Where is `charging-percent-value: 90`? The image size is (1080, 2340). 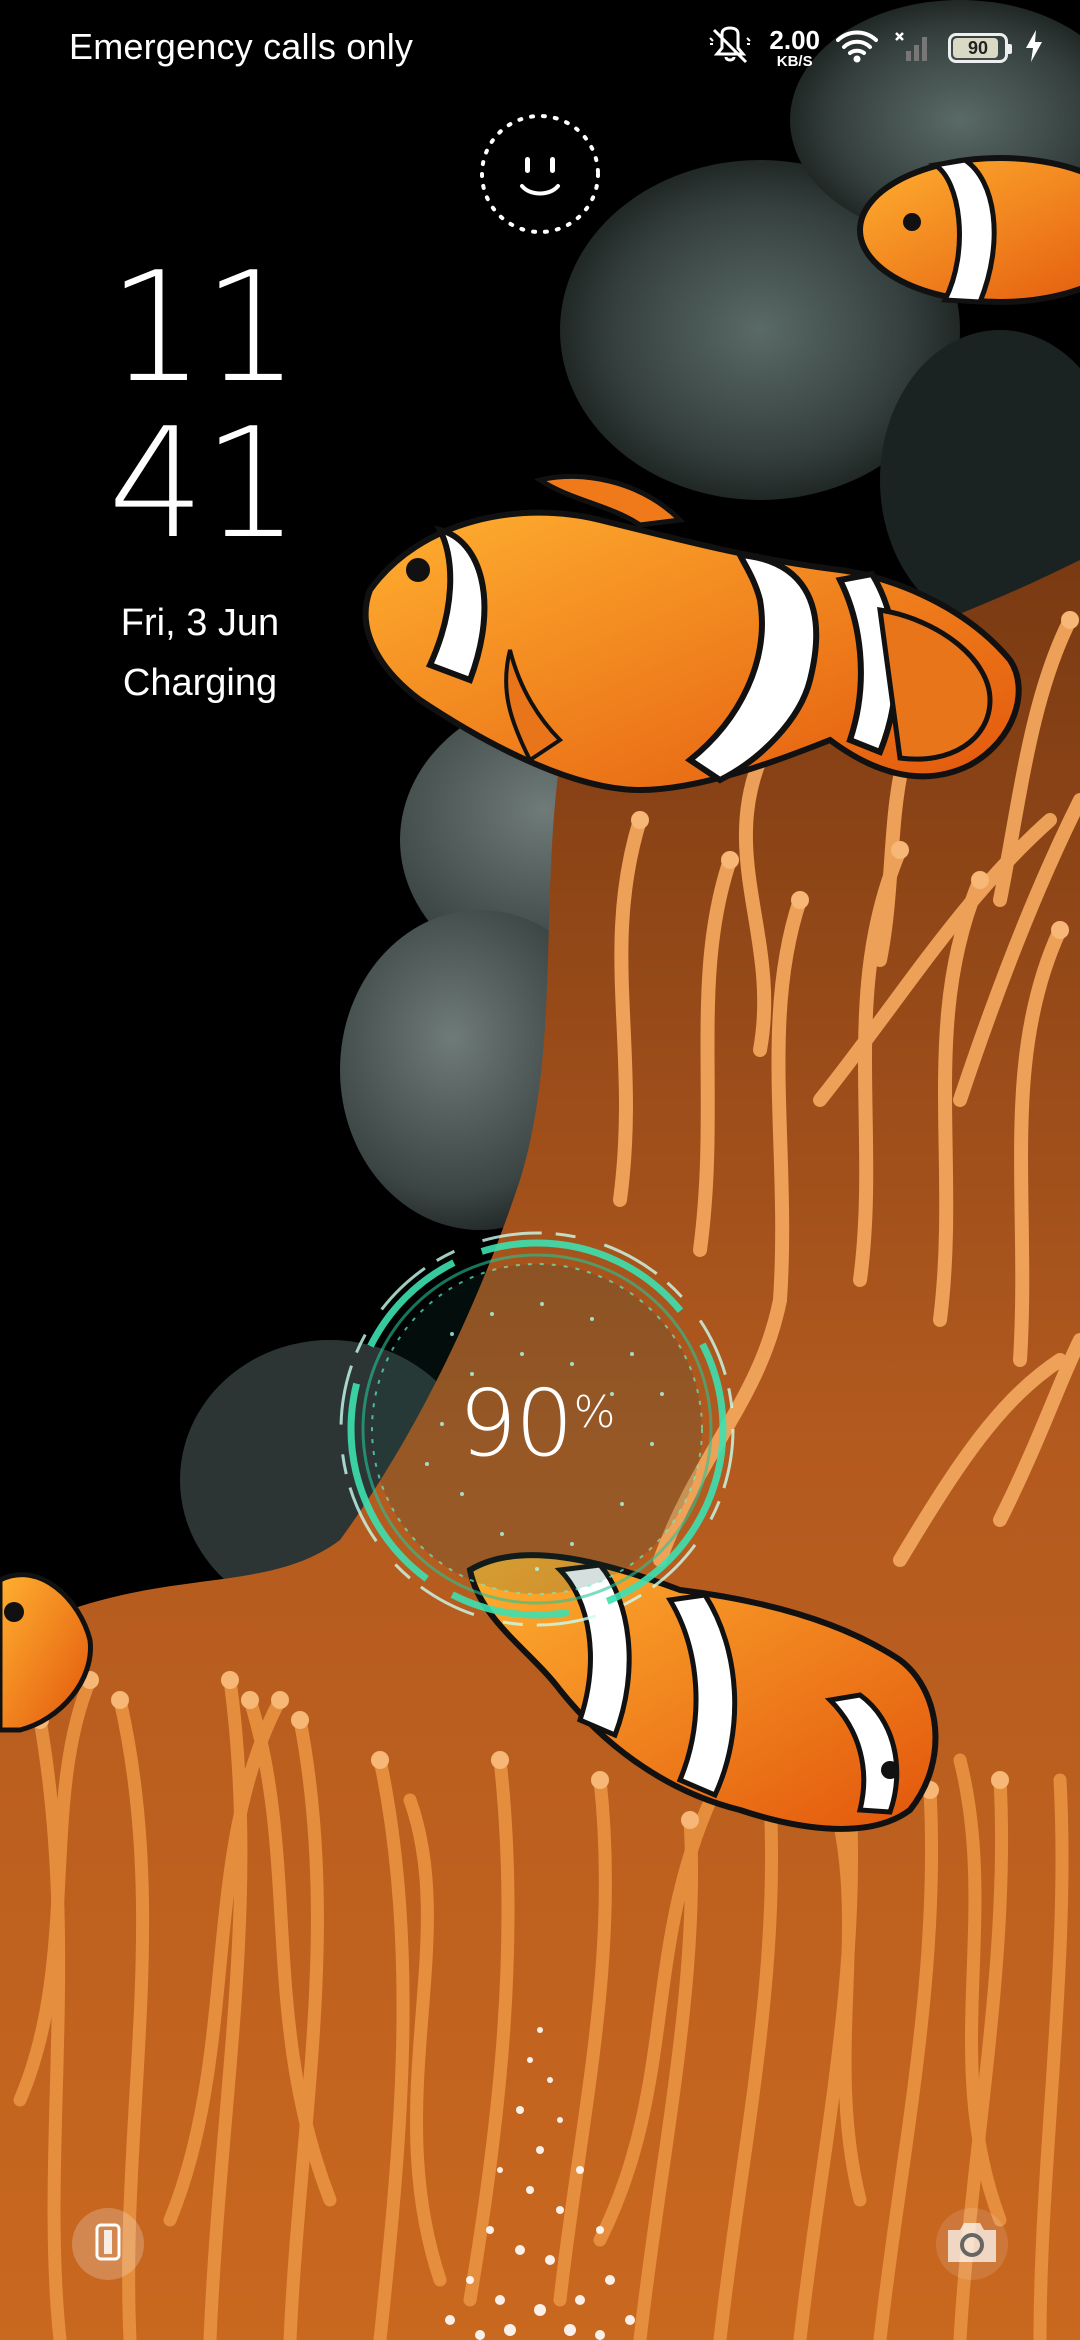 charging-percent-value: 90 is located at coordinates (516, 1423).